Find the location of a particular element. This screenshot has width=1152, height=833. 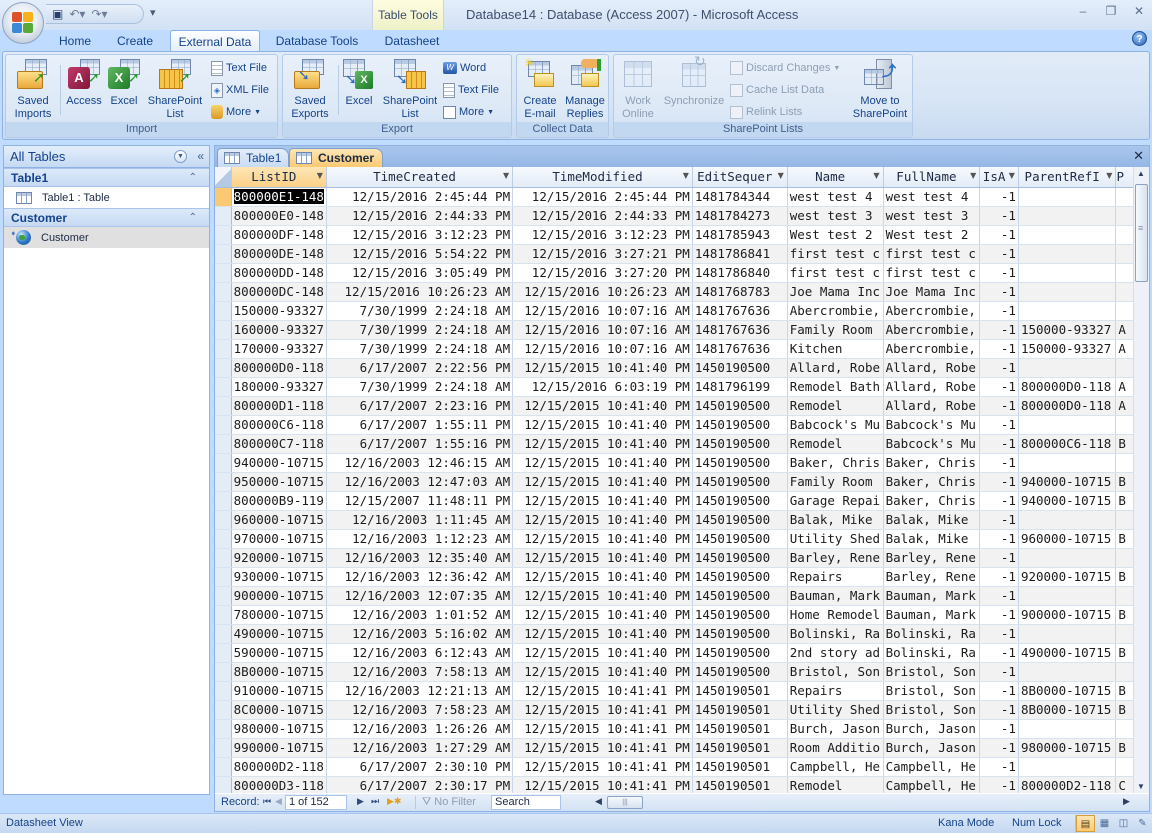

column-header: FullName ▼ is located at coordinates (932, 177).